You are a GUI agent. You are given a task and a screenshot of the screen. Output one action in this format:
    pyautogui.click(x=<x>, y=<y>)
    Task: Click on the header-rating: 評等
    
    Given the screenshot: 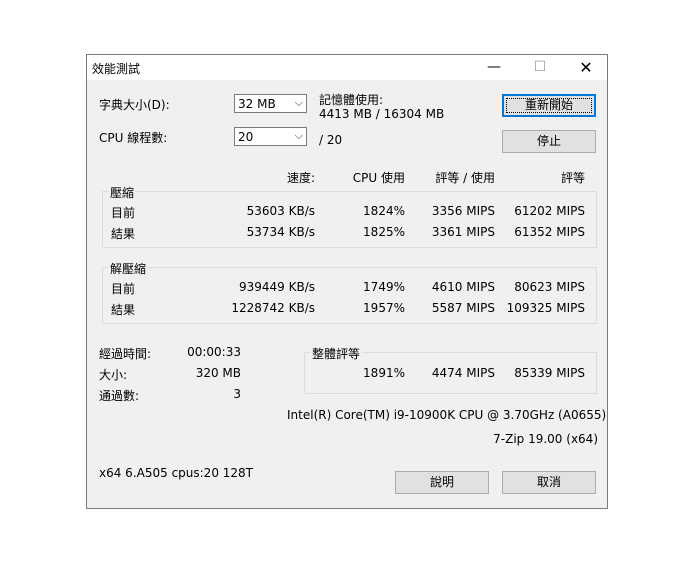 What is the action you would take?
    pyautogui.click(x=572, y=178)
    